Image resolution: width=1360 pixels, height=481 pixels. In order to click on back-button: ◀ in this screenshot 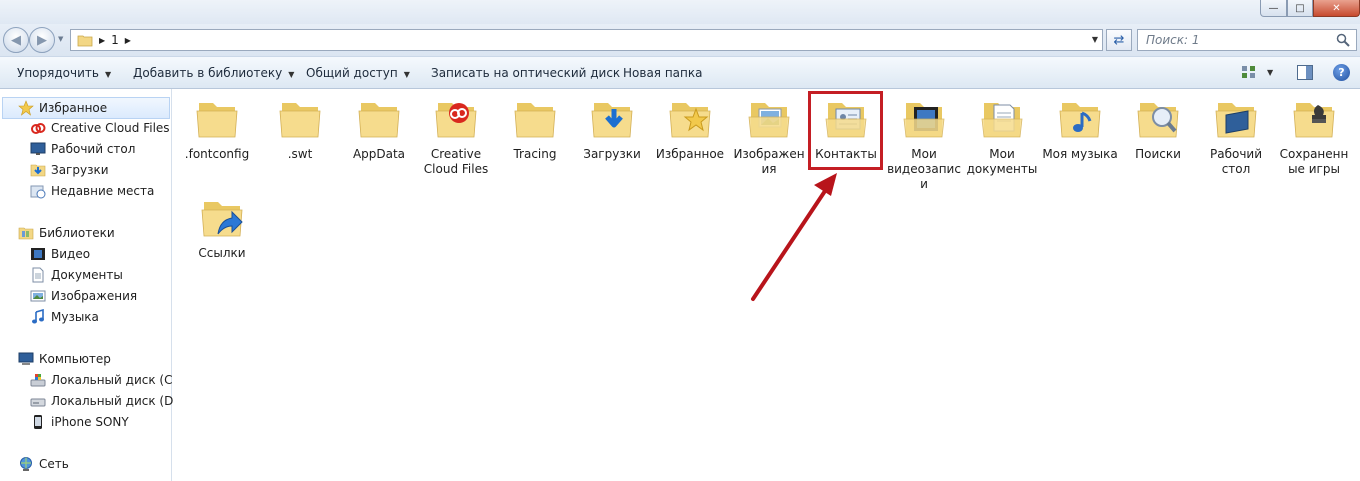, I will do `click(16, 40)`.